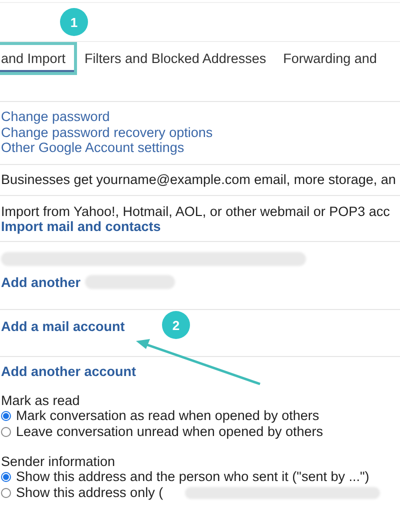 The width and height of the screenshot is (400, 516). Describe the element at coordinates (81, 226) in the screenshot. I see `import-link: Import mail and contacts` at that location.